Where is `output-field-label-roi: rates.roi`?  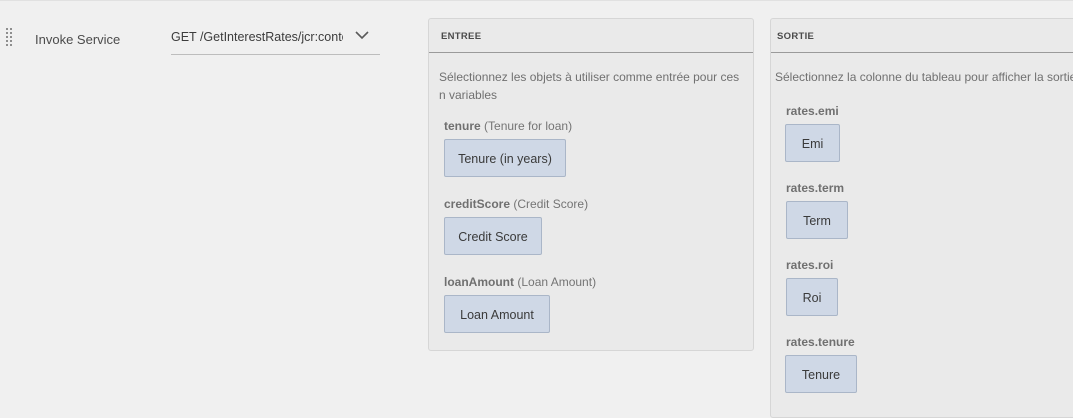
output-field-label-roi: rates.roi is located at coordinates (809, 265).